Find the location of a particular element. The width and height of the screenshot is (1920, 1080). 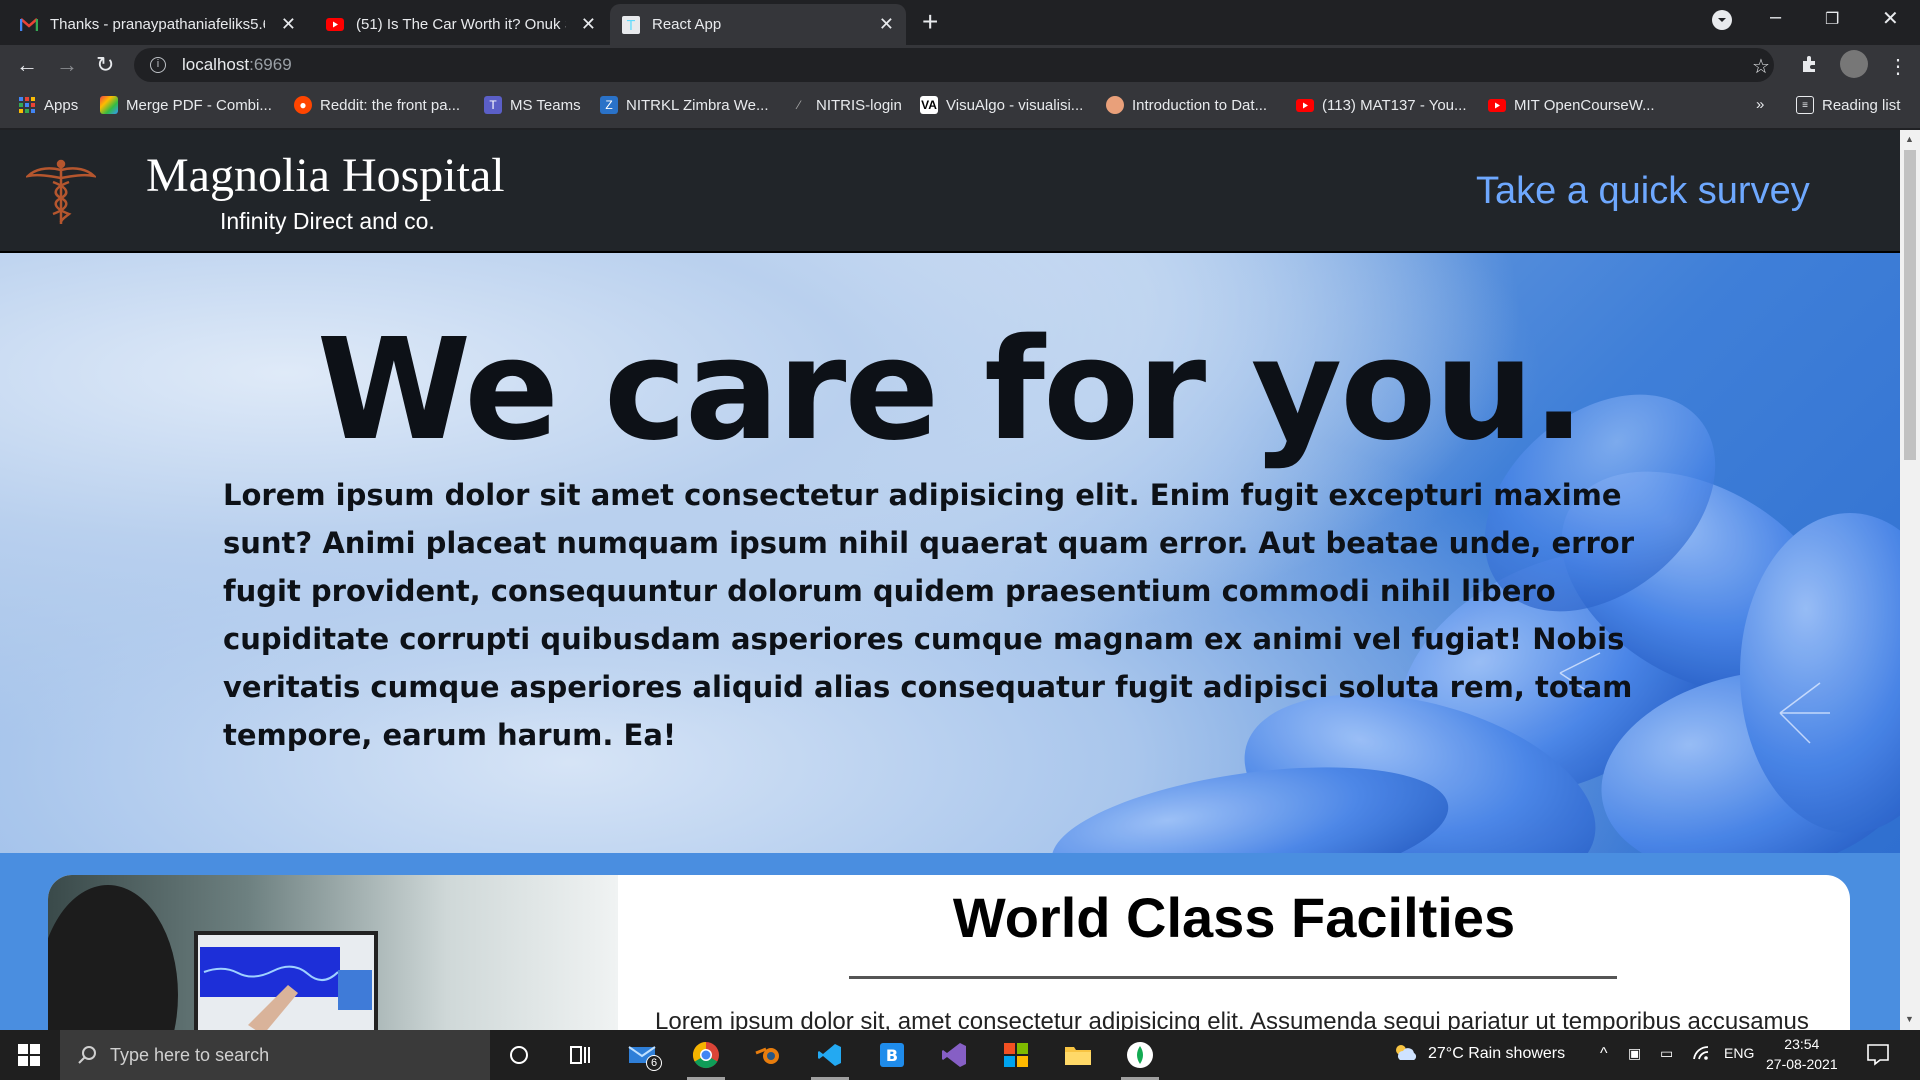

visualgo-icon: VA is located at coordinates (929, 105).